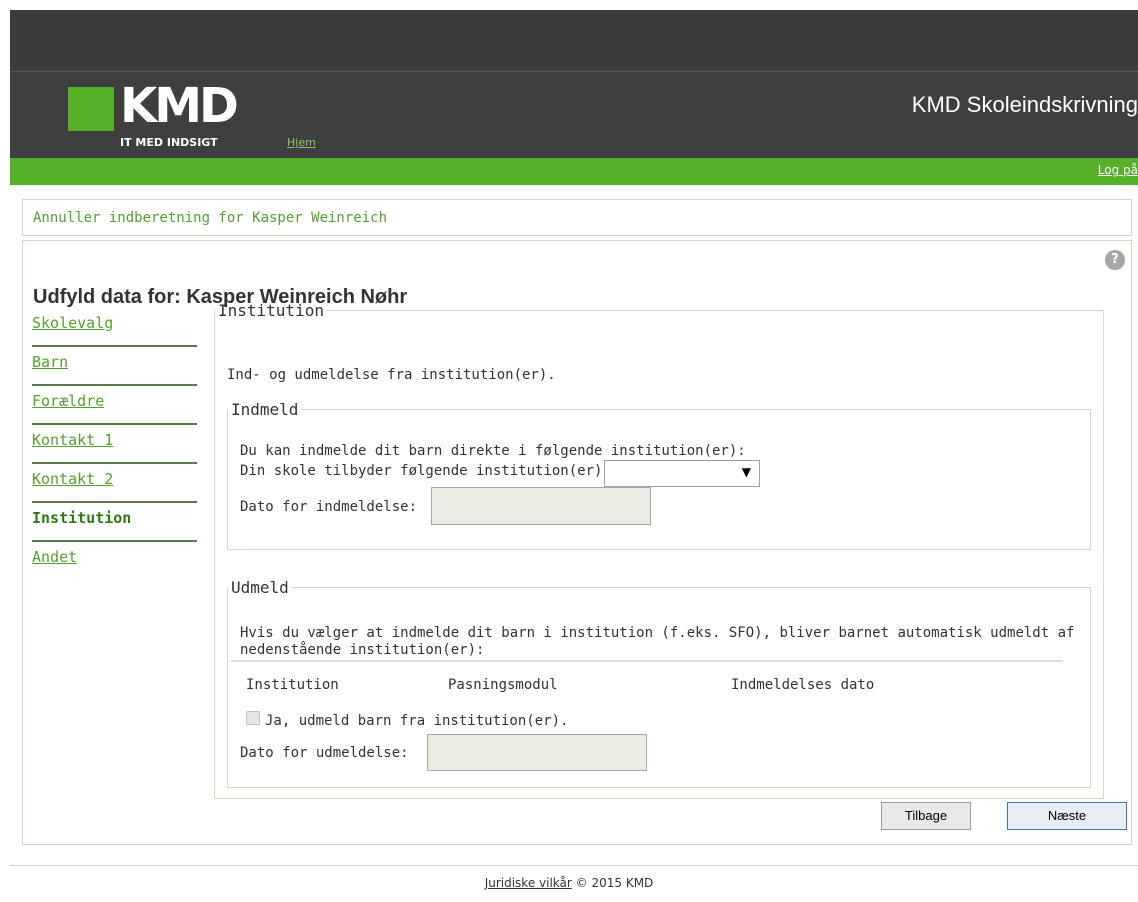  What do you see at coordinates (114, 327) in the screenshot?
I see `nav-item-skolevalg: Skolevalg` at bounding box center [114, 327].